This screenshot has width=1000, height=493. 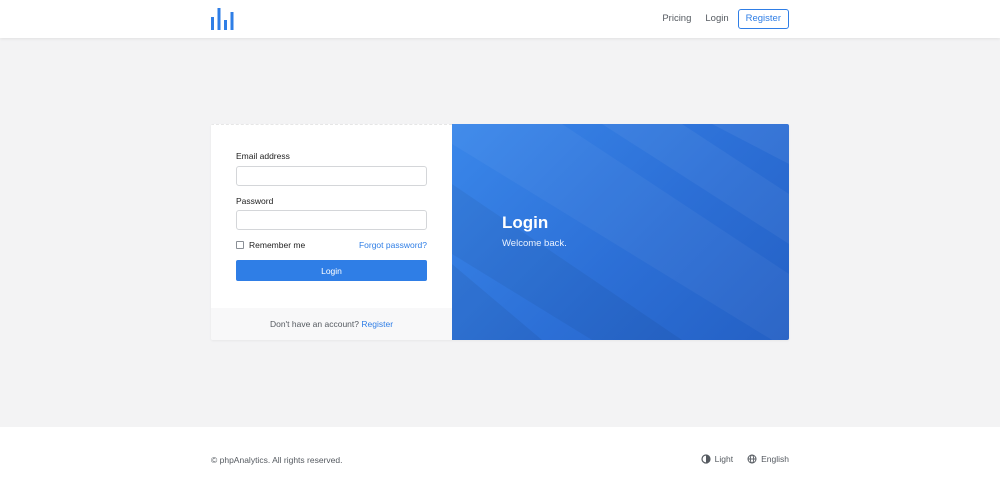 I want to click on globe-icon, so click(x=752, y=459).